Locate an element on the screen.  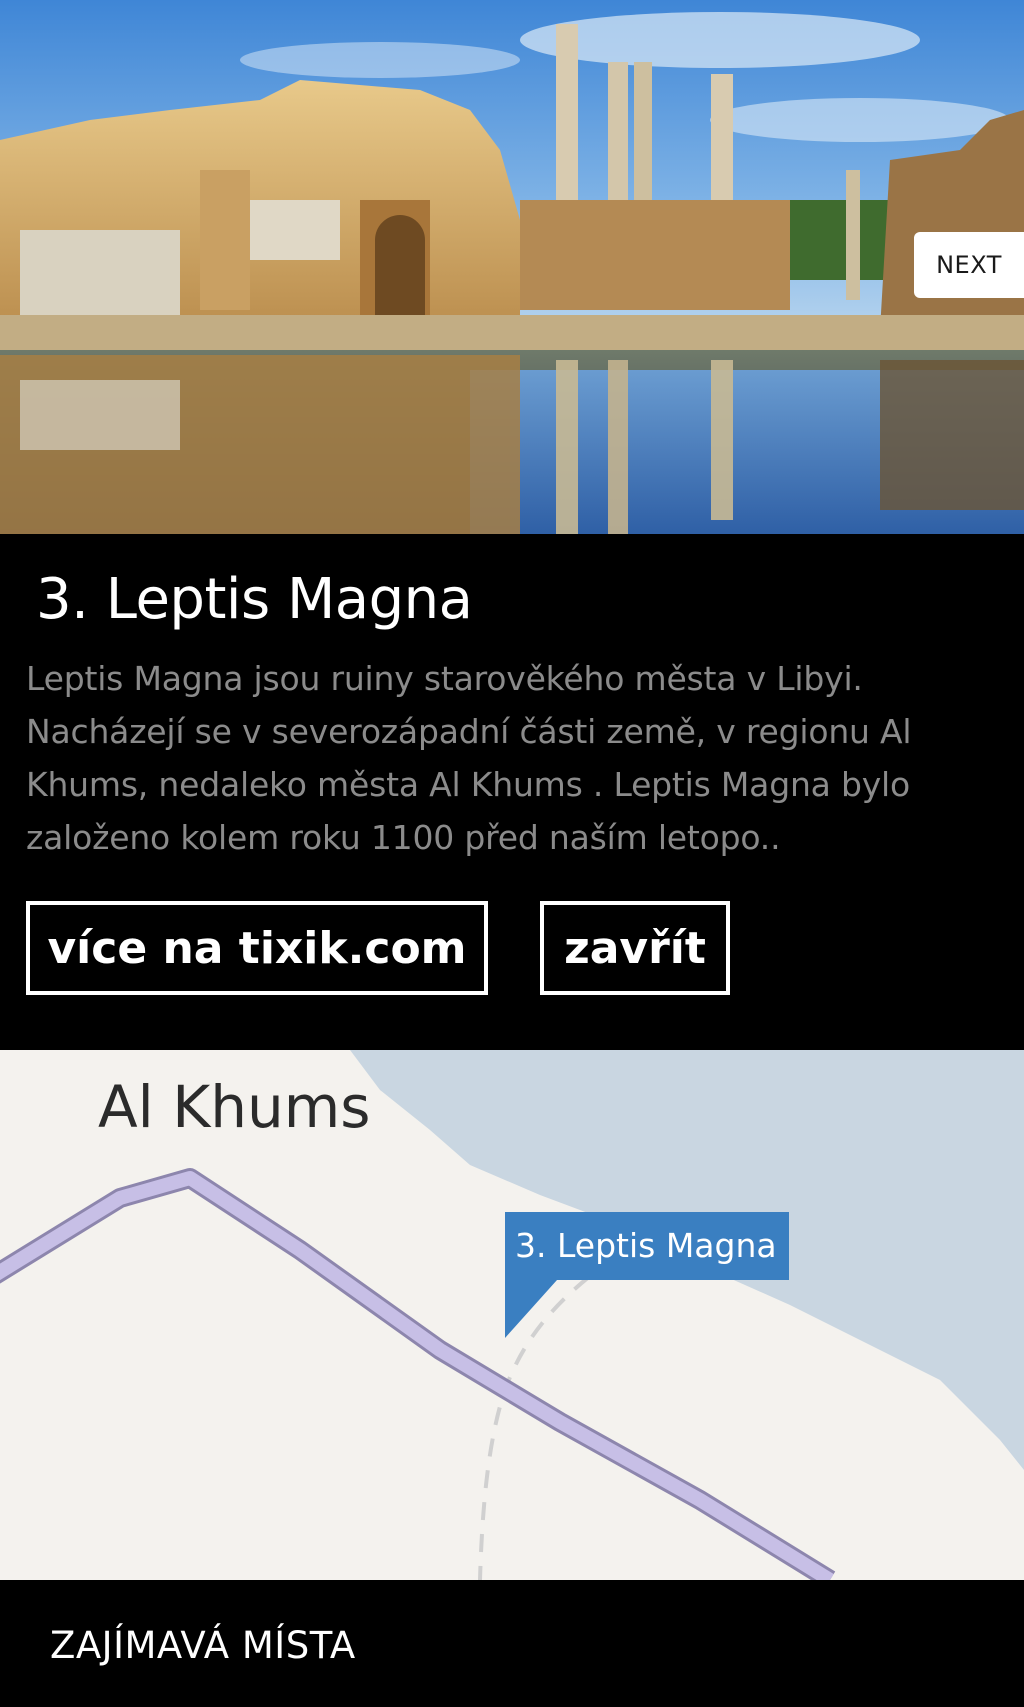
map-pin-leptis-magna: 3. Leptis Magna is located at coordinates (647, 1275).